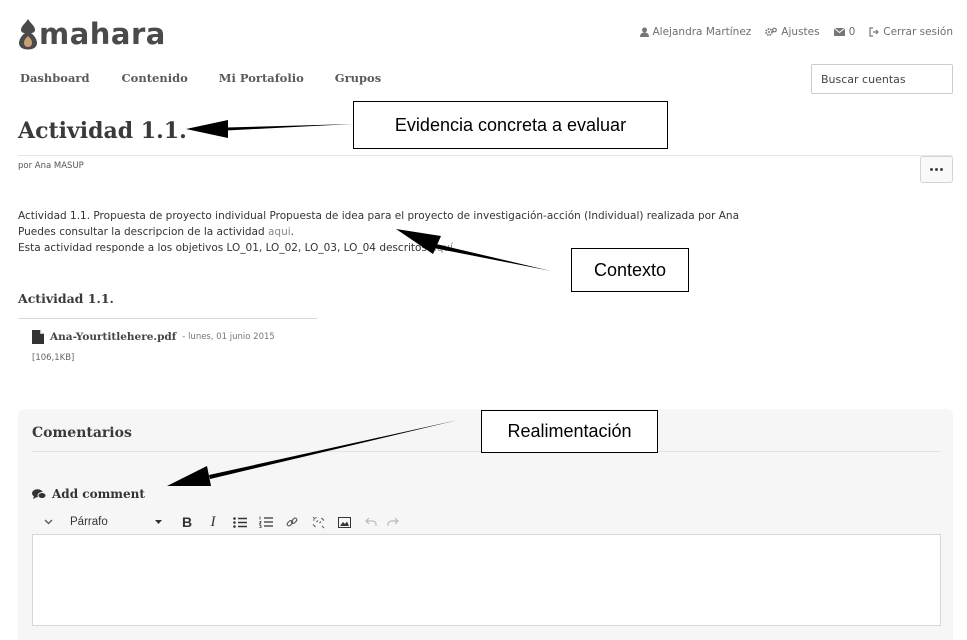  I want to click on activity-description-link: aqui, so click(279, 232).